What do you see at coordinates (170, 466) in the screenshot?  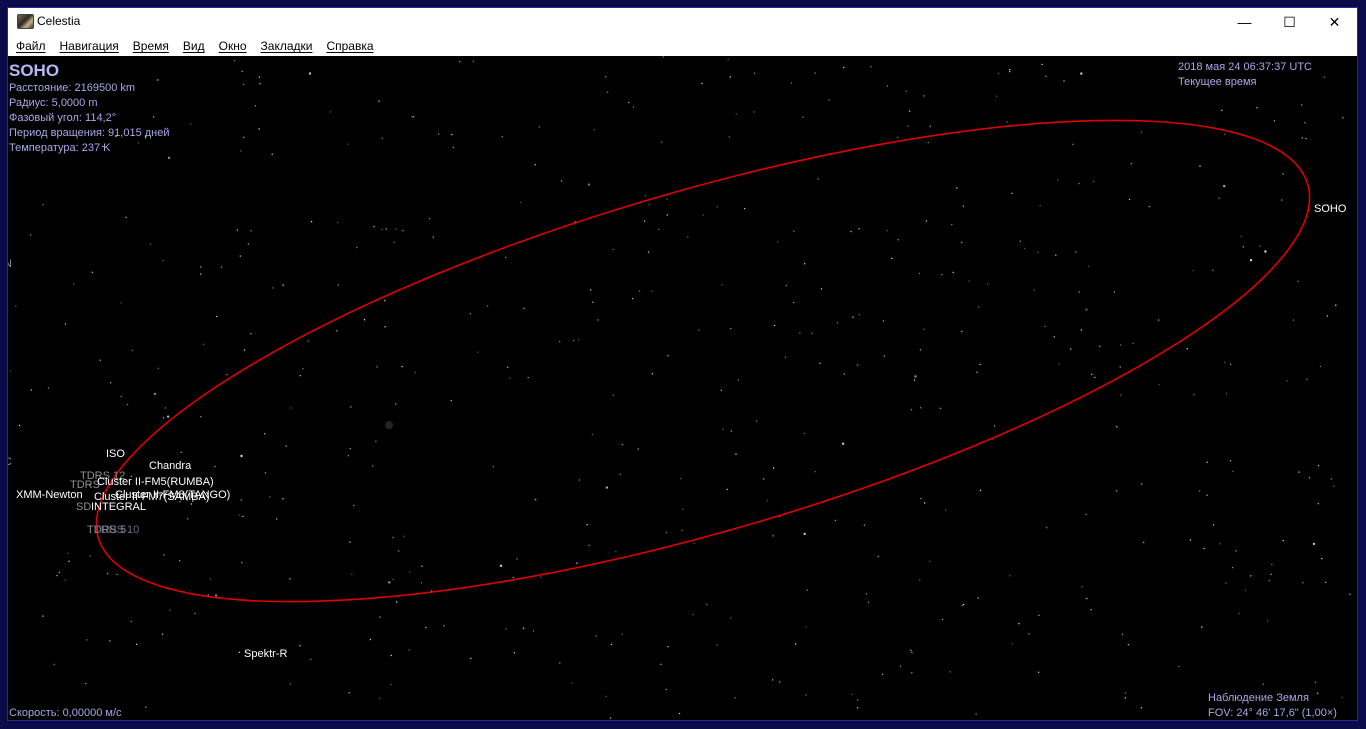 I see `label-chandra: Chandra` at bounding box center [170, 466].